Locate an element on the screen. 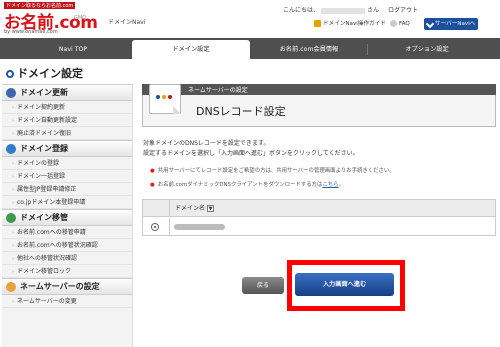 Image resolution: width=500 pixels, height=347 pixels. guide-icon is located at coordinates (317, 23).